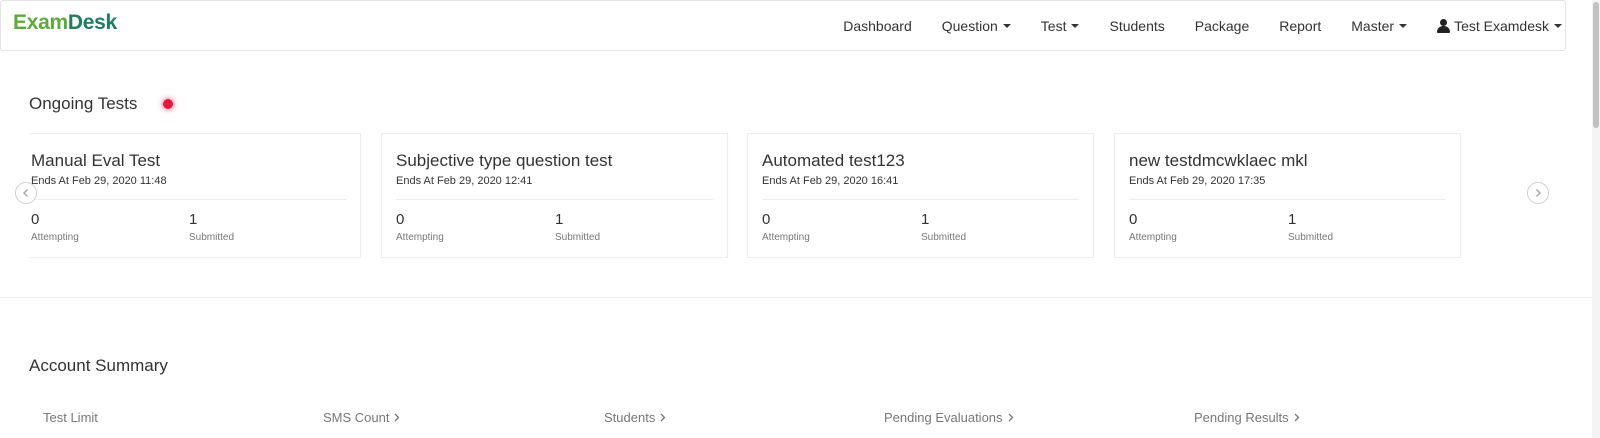 This screenshot has height=438, width=1600. Describe the element at coordinates (83, 103) in the screenshot. I see `ongoing-tests-title: Ongoing Tests` at that location.